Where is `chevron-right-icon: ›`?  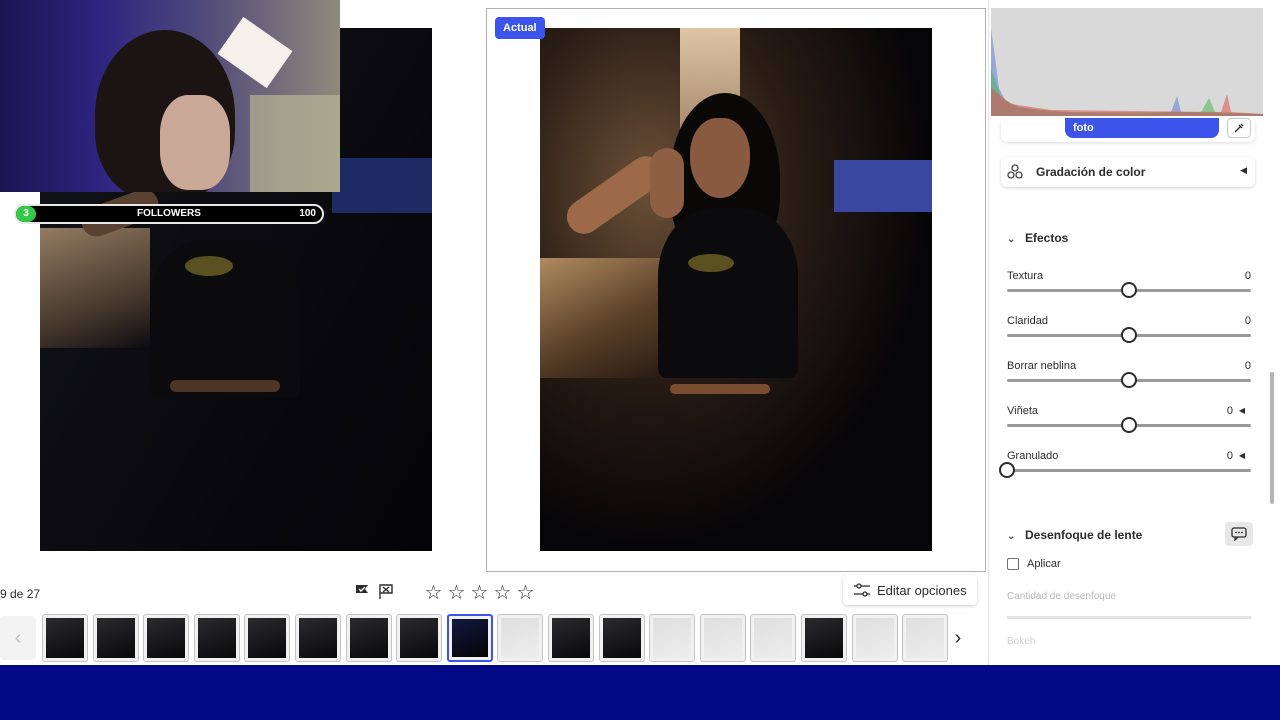 chevron-right-icon: › is located at coordinates (958, 638).